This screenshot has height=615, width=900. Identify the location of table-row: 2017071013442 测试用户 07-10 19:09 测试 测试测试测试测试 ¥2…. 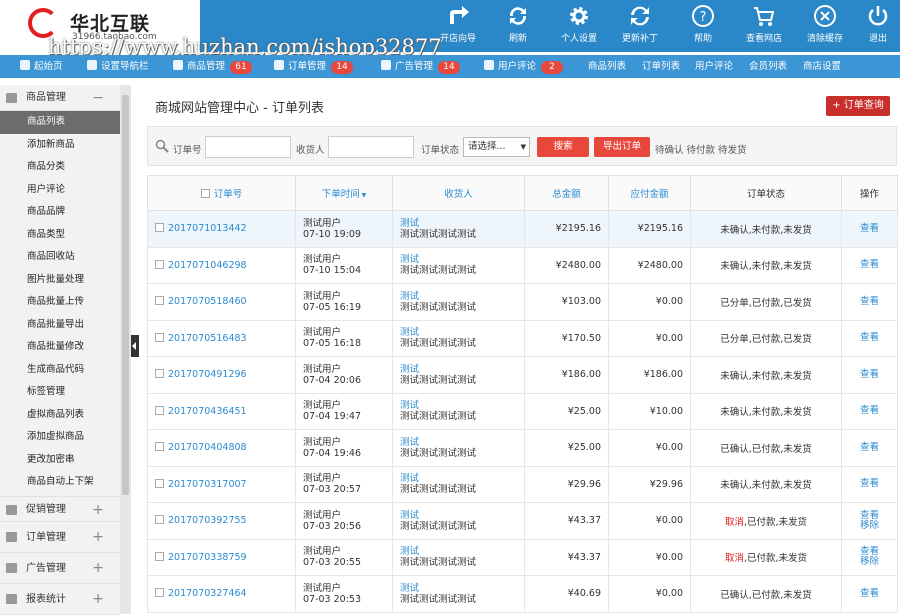
(522, 229).